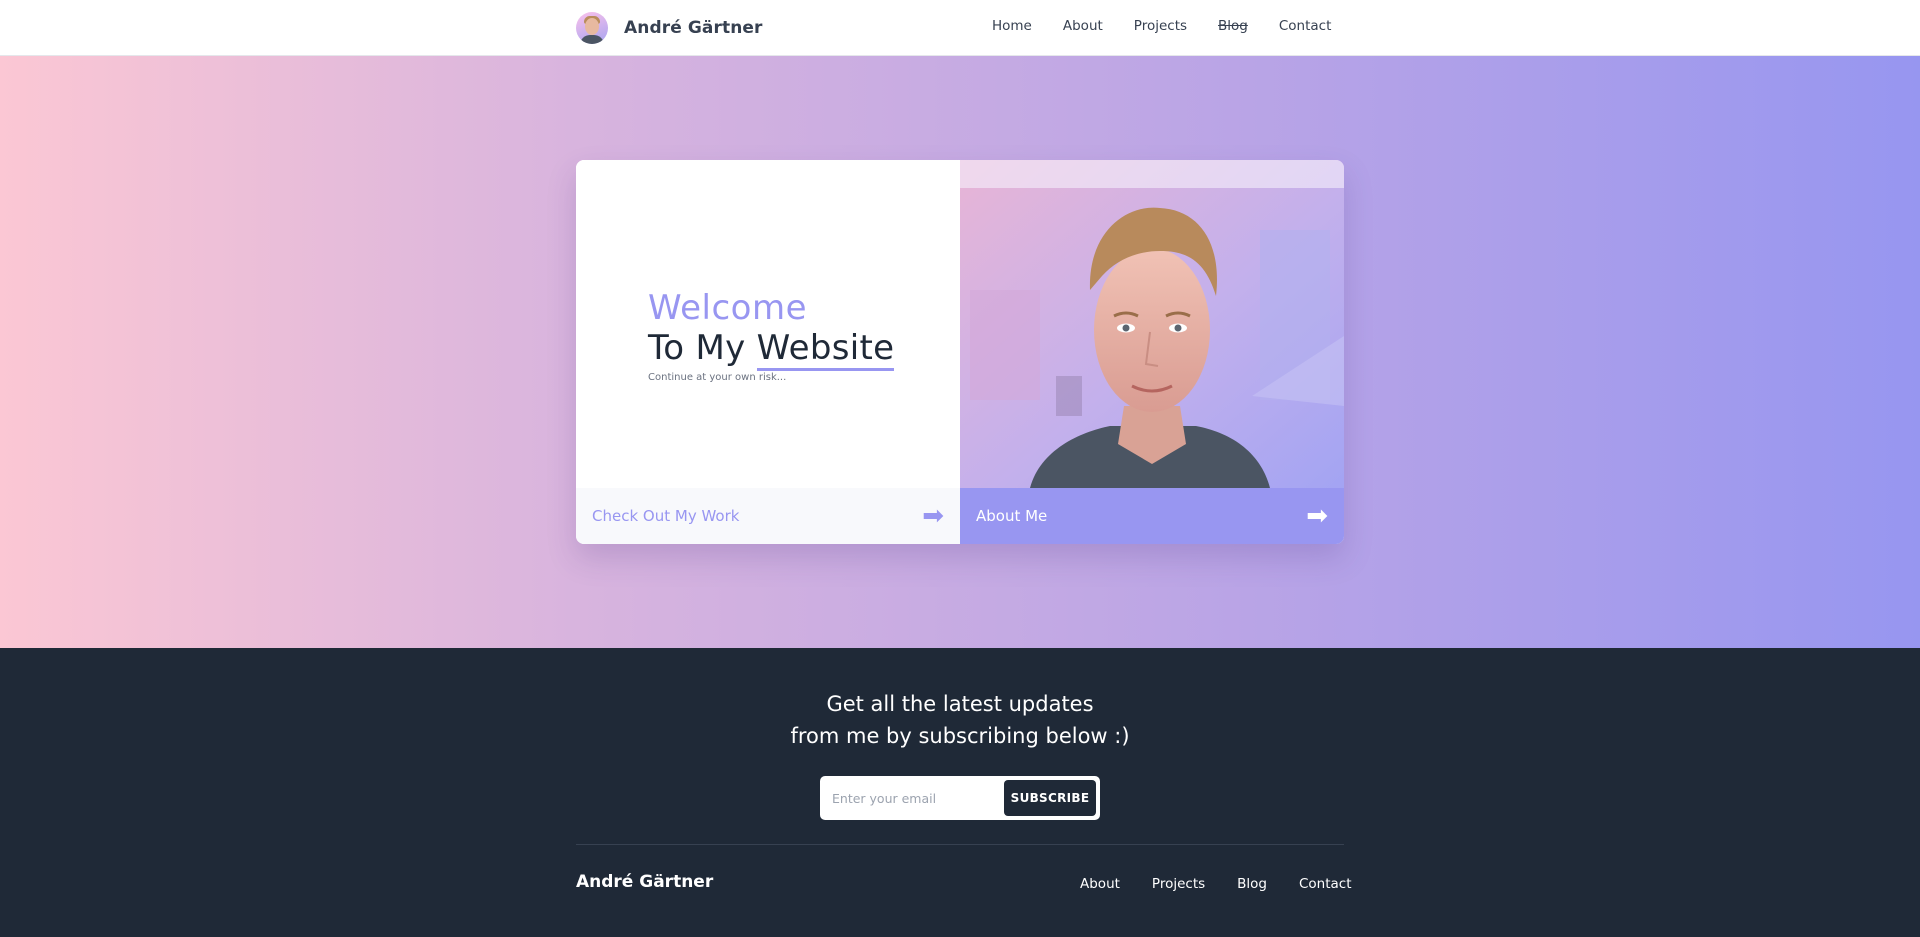 The image size is (1920, 937). What do you see at coordinates (960, 704) in the screenshot?
I see `newsletter-headline-line1: Get all the latest updates` at bounding box center [960, 704].